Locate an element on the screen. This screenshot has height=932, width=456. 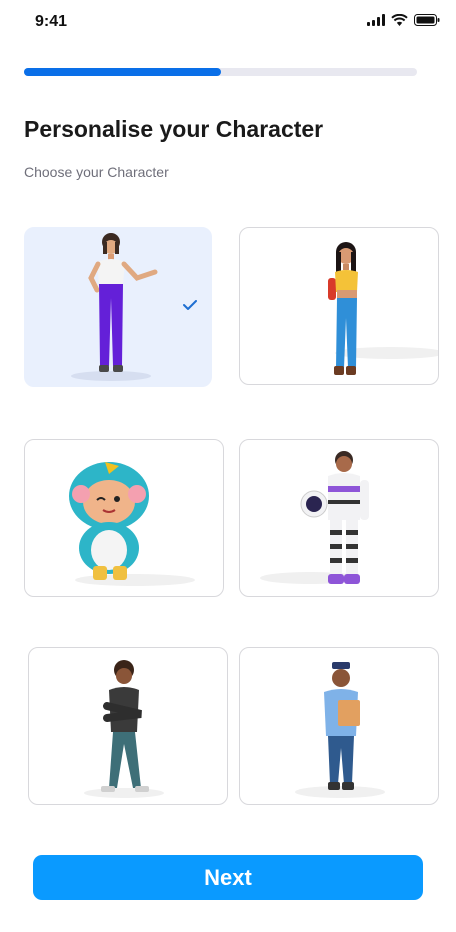
character-card-astronaut is located at coordinates (339, 518).